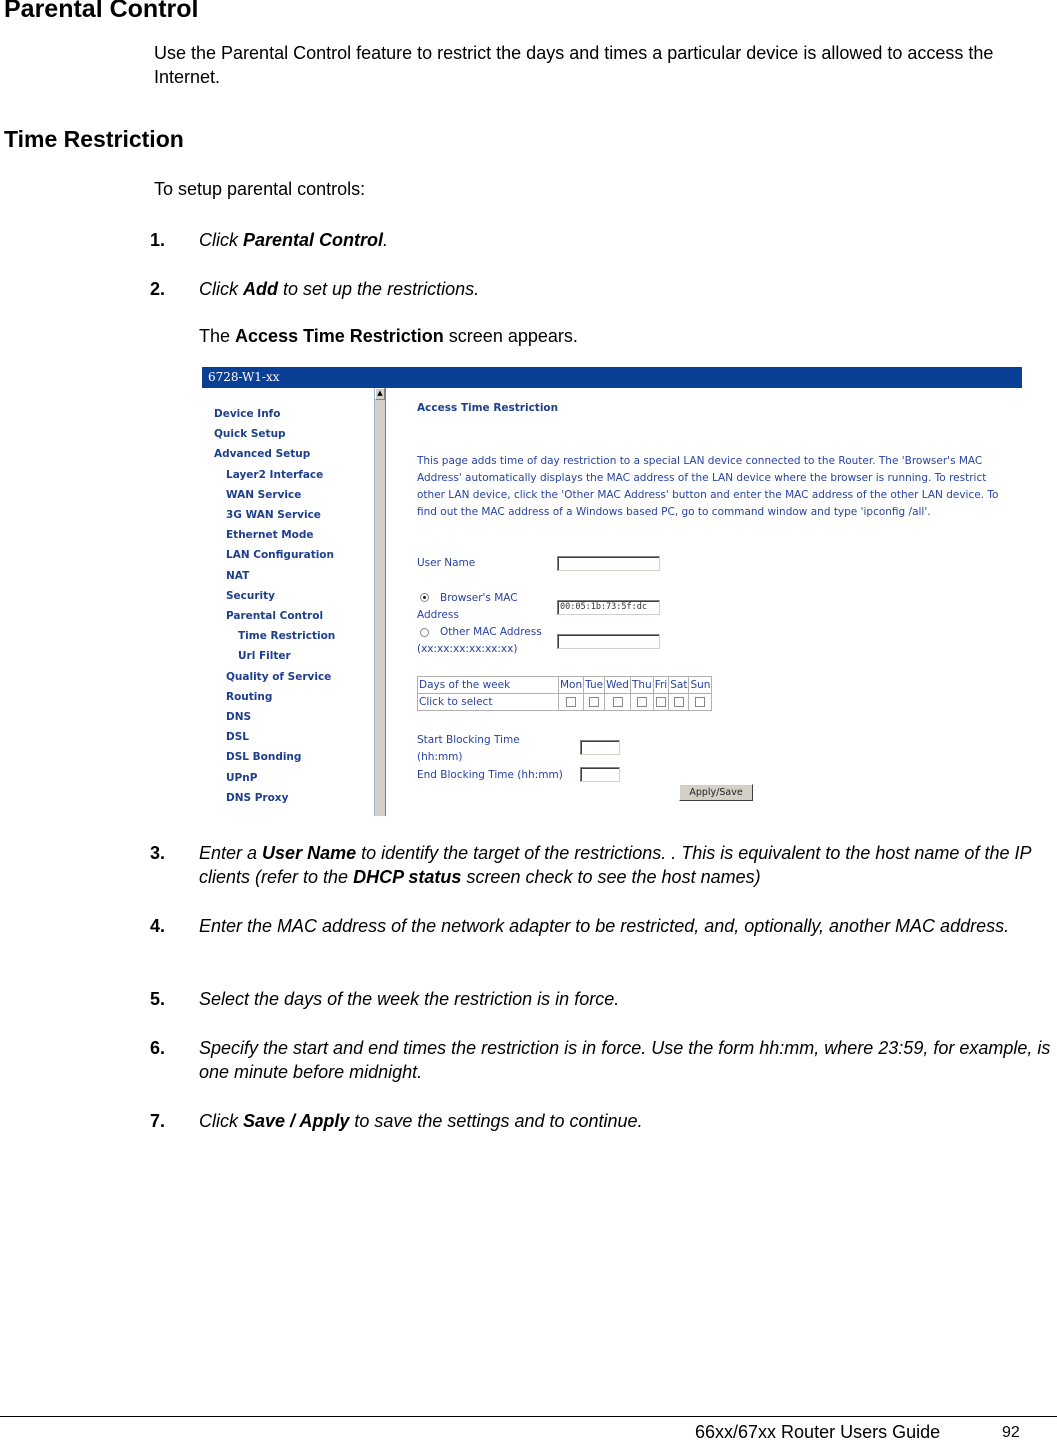 Image resolution: width=1057 pixels, height=1443 pixels. I want to click on scroll-up-arrow-icon: ▲, so click(380, 394).